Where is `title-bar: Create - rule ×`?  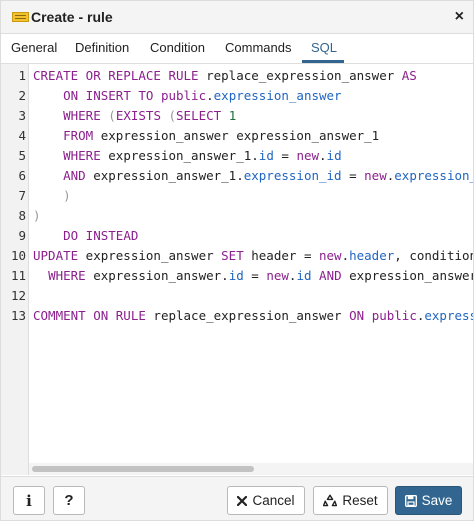 title-bar: Create - rule × is located at coordinates (237, 17).